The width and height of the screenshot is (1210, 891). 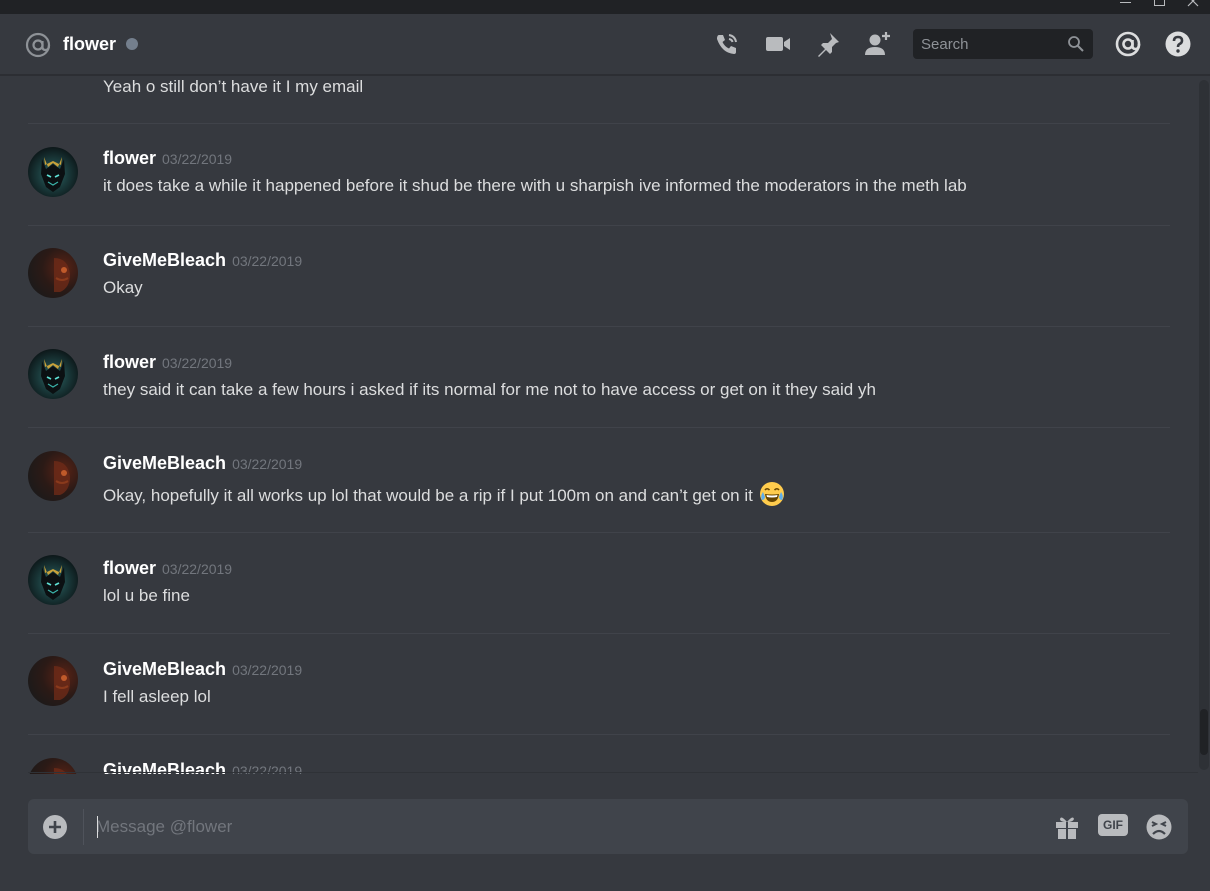 I want to click on close-window-button, so click(x=1193, y=7).